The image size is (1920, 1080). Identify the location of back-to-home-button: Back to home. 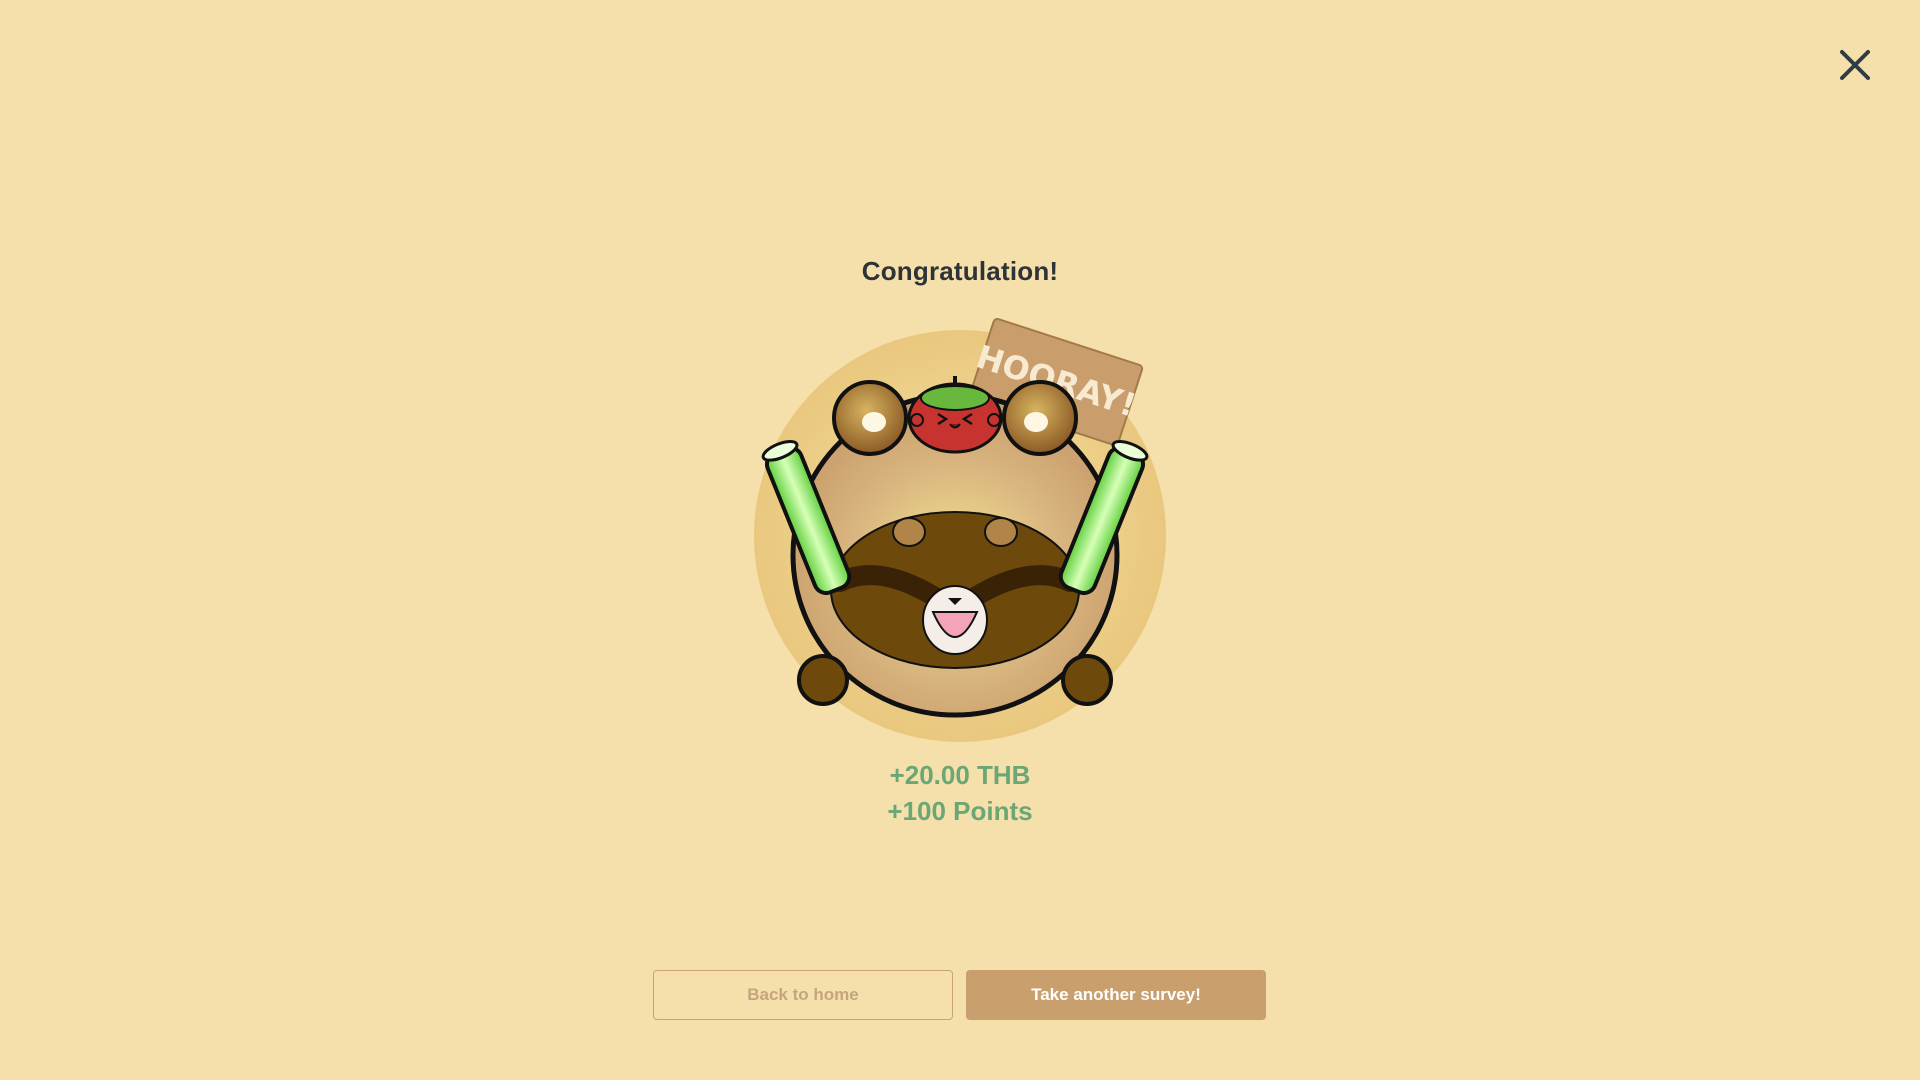
(803, 995).